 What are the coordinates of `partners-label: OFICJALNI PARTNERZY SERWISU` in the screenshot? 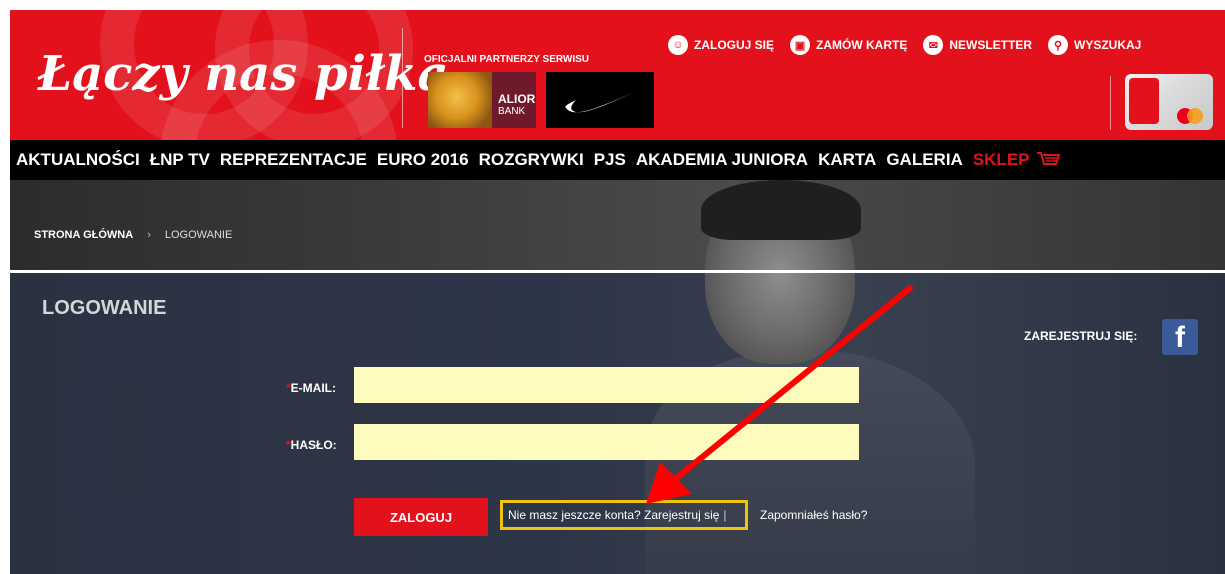 It's located at (507, 59).